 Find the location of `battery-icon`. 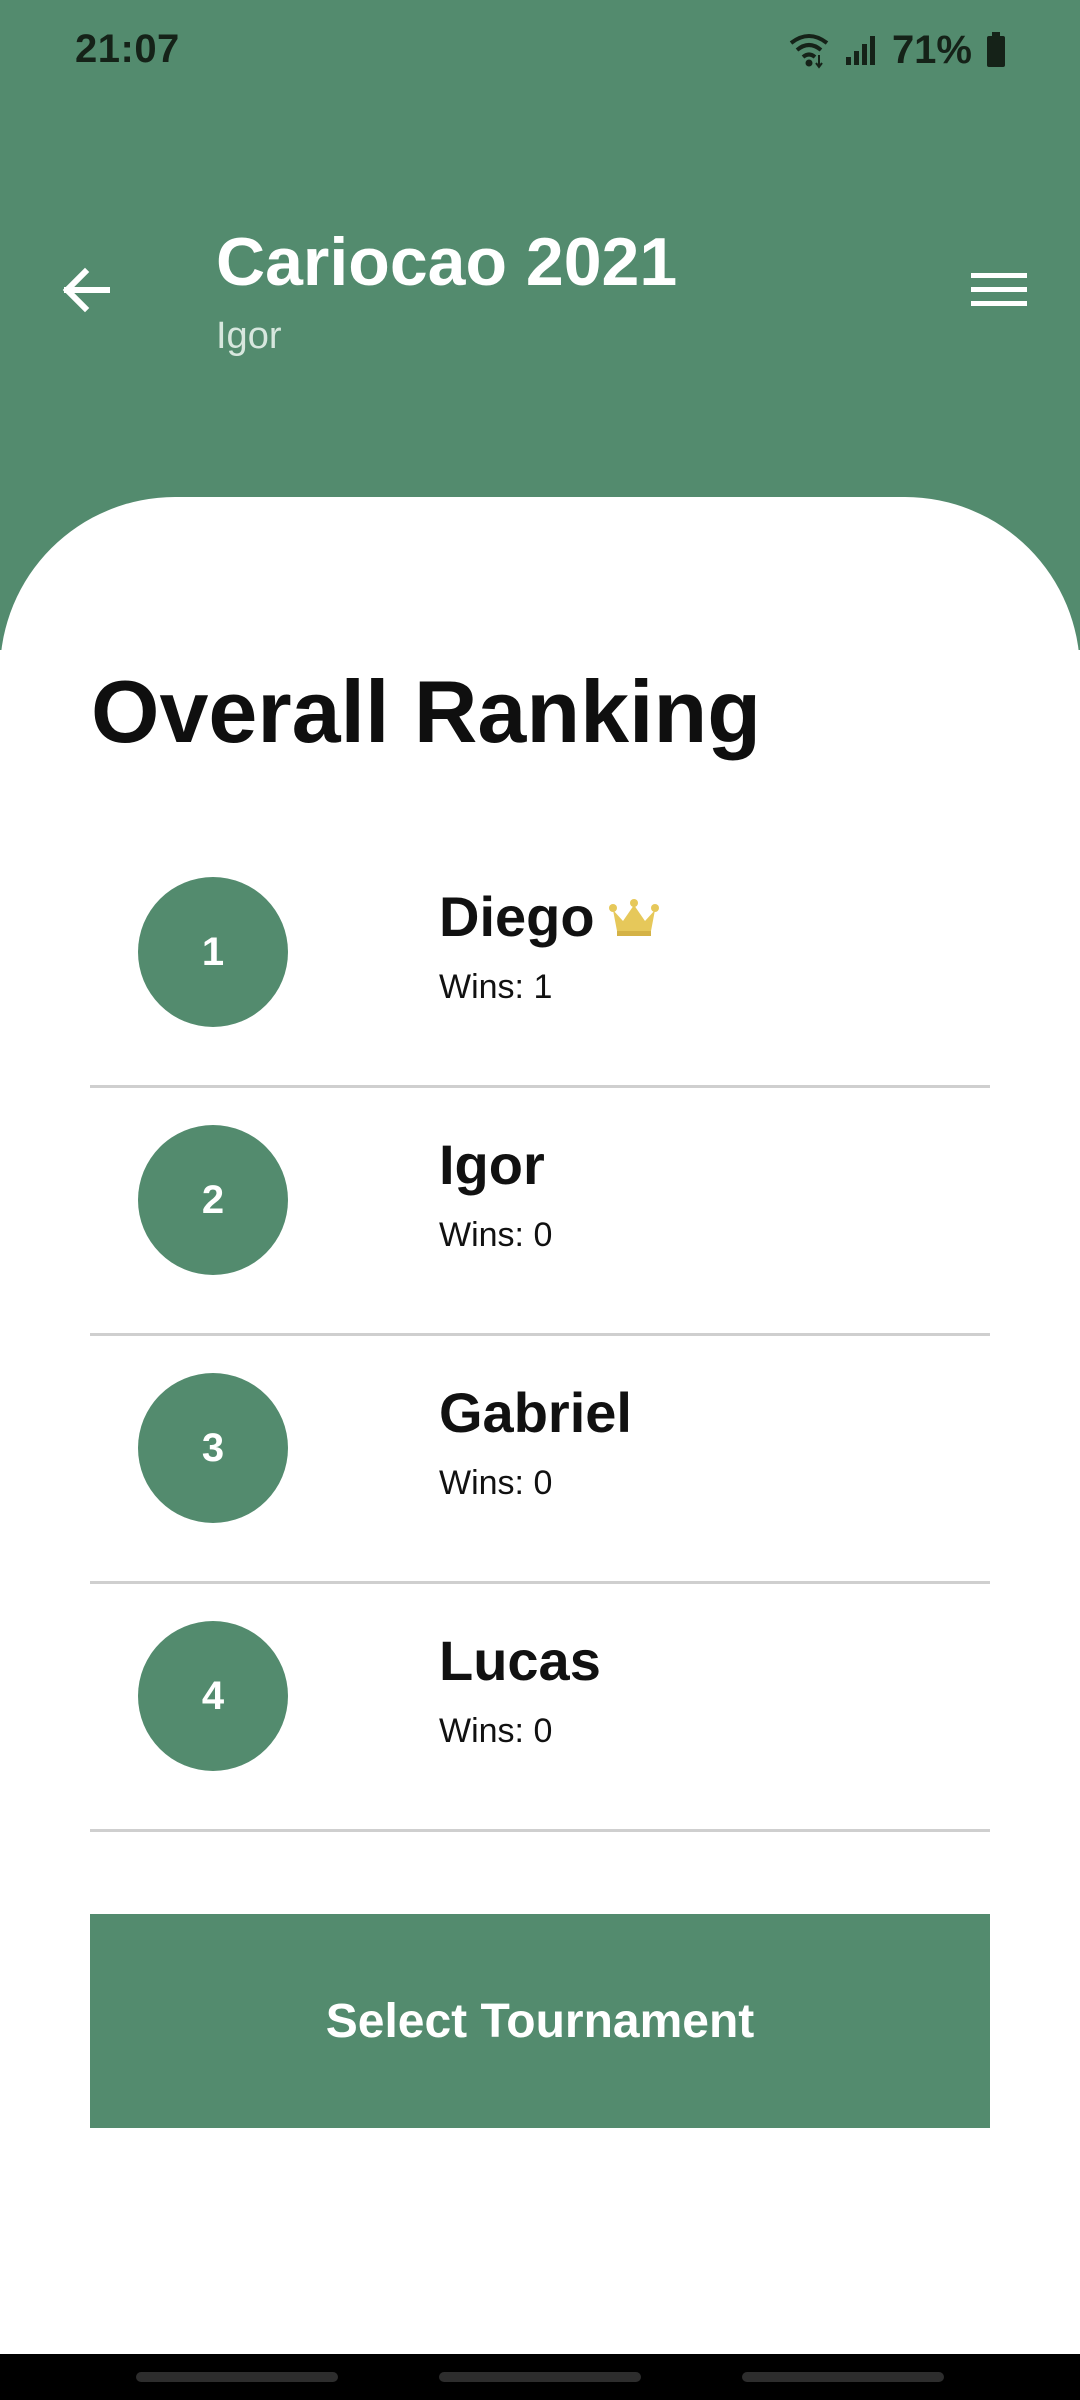

battery-icon is located at coordinates (996, 50).